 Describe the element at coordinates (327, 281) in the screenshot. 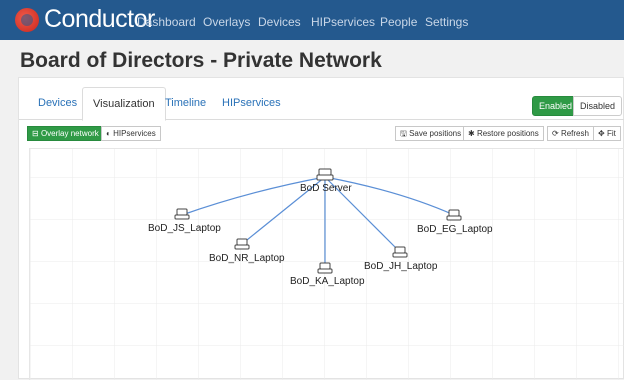

I see `node-label-ka: BoD_KA_Laptop` at that location.